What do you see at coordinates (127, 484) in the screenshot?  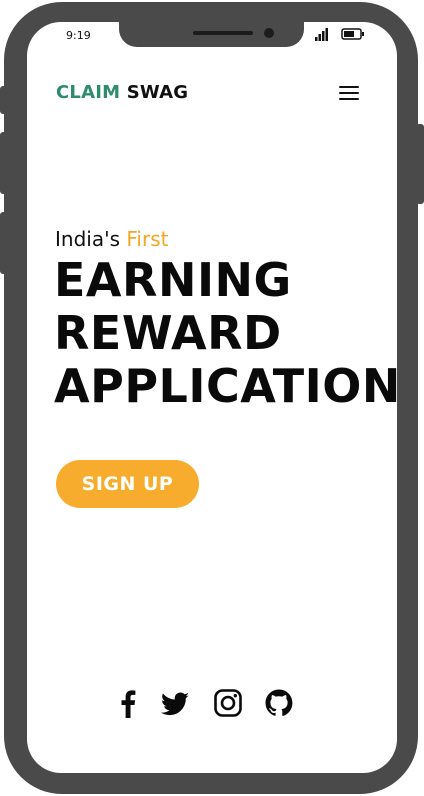 I see `signup-button: SIGN UP` at bounding box center [127, 484].